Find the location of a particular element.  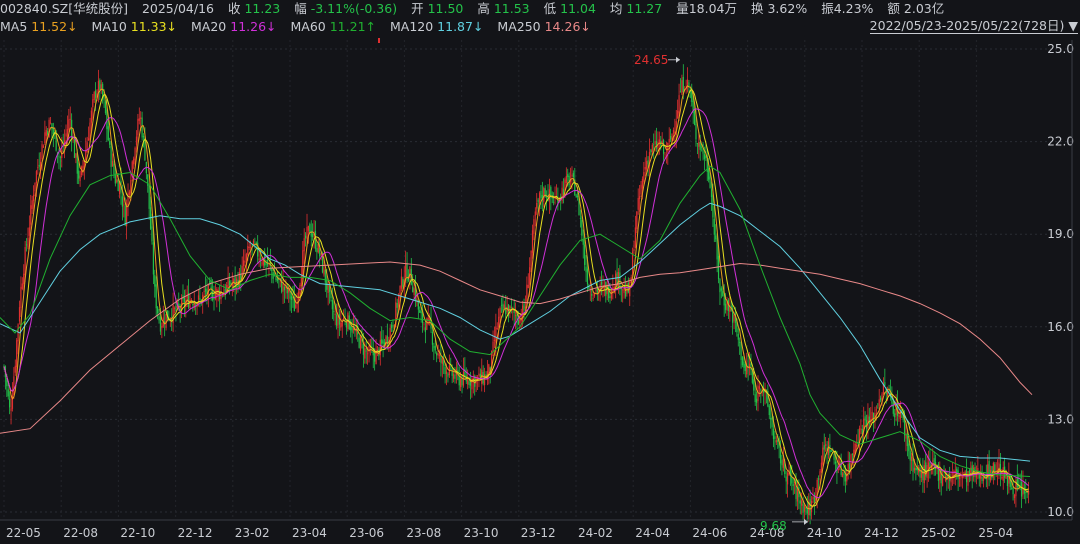

date-range-selector: 2022/05/23-2025/05/22(728日) ▼ is located at coordinates (973, 26).